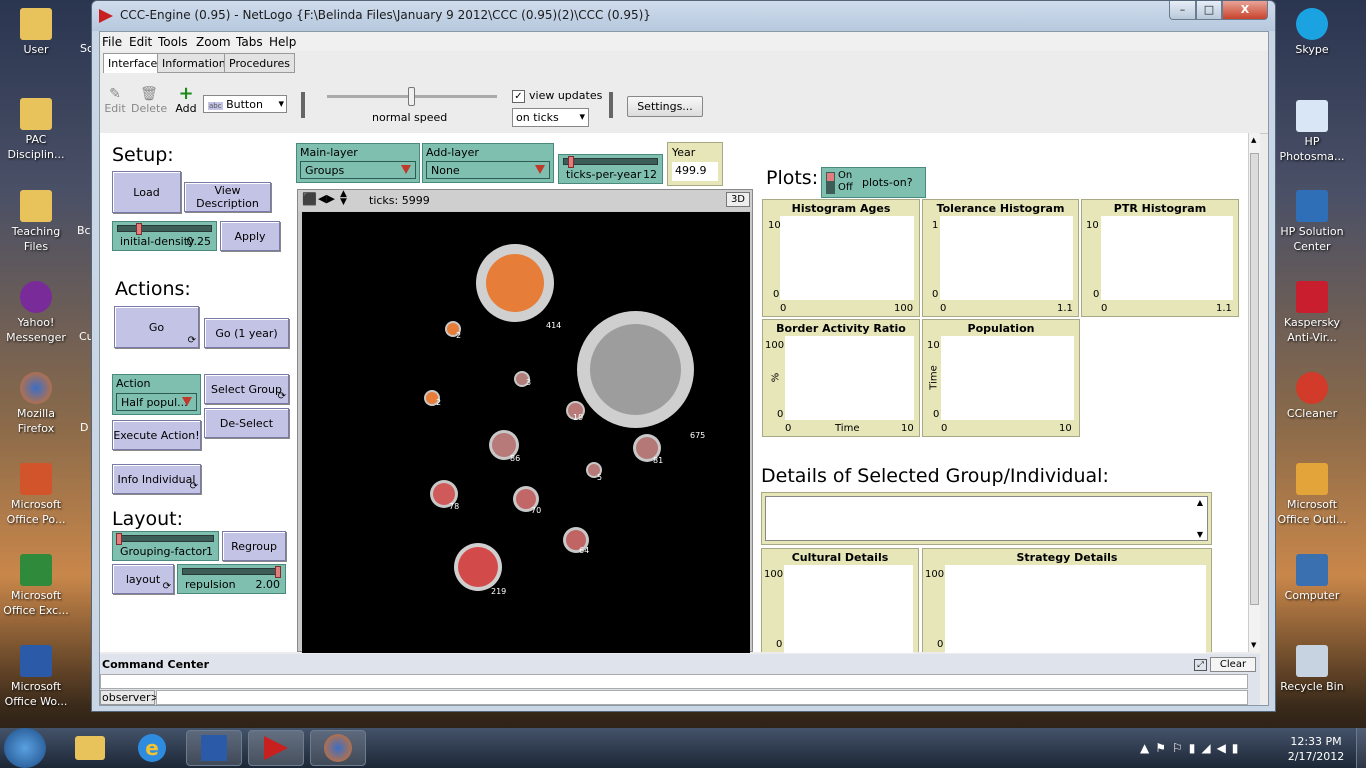 The width and height of the screenshot is (1366, 768). Describe the element at coordinates (1200, 665) in the screenshot. I see `expand-icon: ⤢` at that location.